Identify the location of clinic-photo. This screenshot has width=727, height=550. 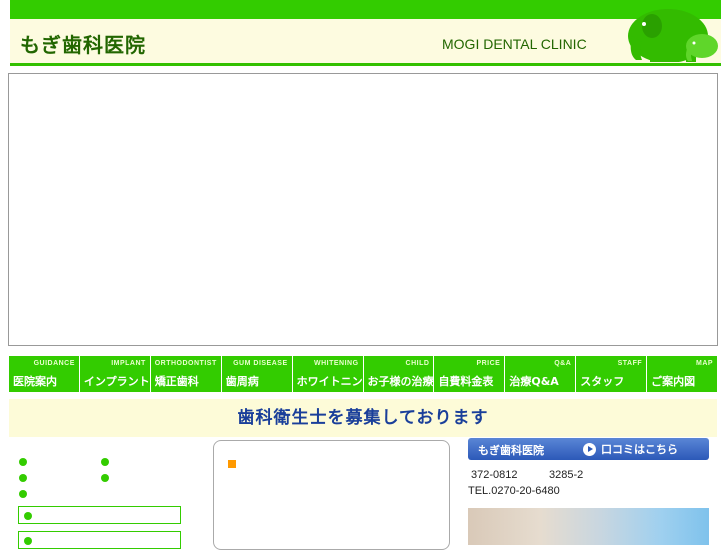
(588, 526).